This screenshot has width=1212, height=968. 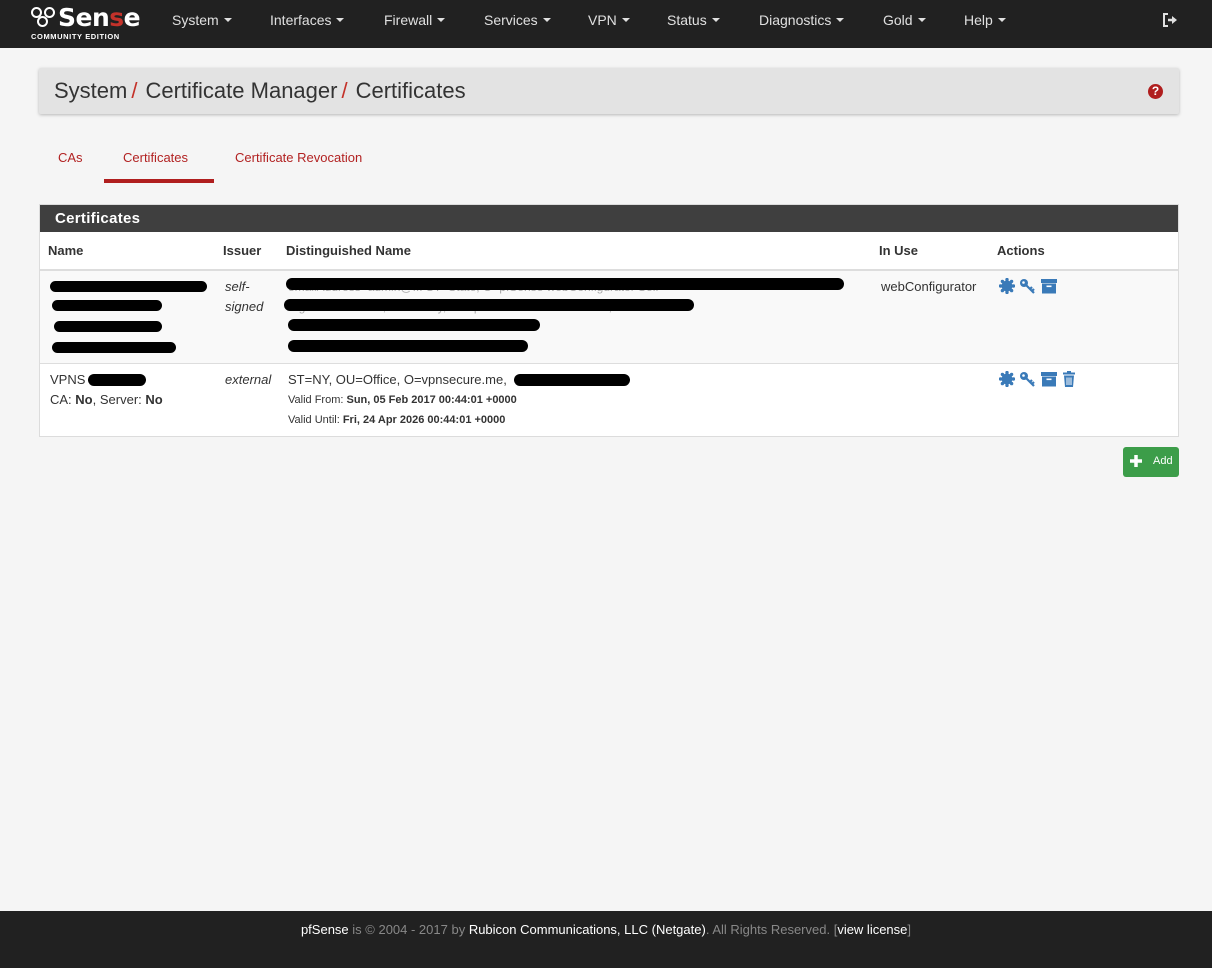 I want to click on add-button-label: Add, so click(x=1163, y=461).